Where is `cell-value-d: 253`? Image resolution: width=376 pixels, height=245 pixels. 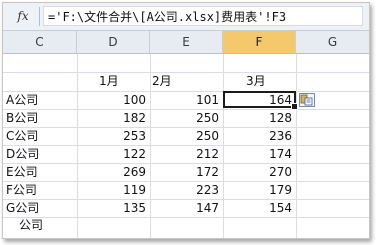 cell-value-d: 253 is located at coordinates (113, 136).